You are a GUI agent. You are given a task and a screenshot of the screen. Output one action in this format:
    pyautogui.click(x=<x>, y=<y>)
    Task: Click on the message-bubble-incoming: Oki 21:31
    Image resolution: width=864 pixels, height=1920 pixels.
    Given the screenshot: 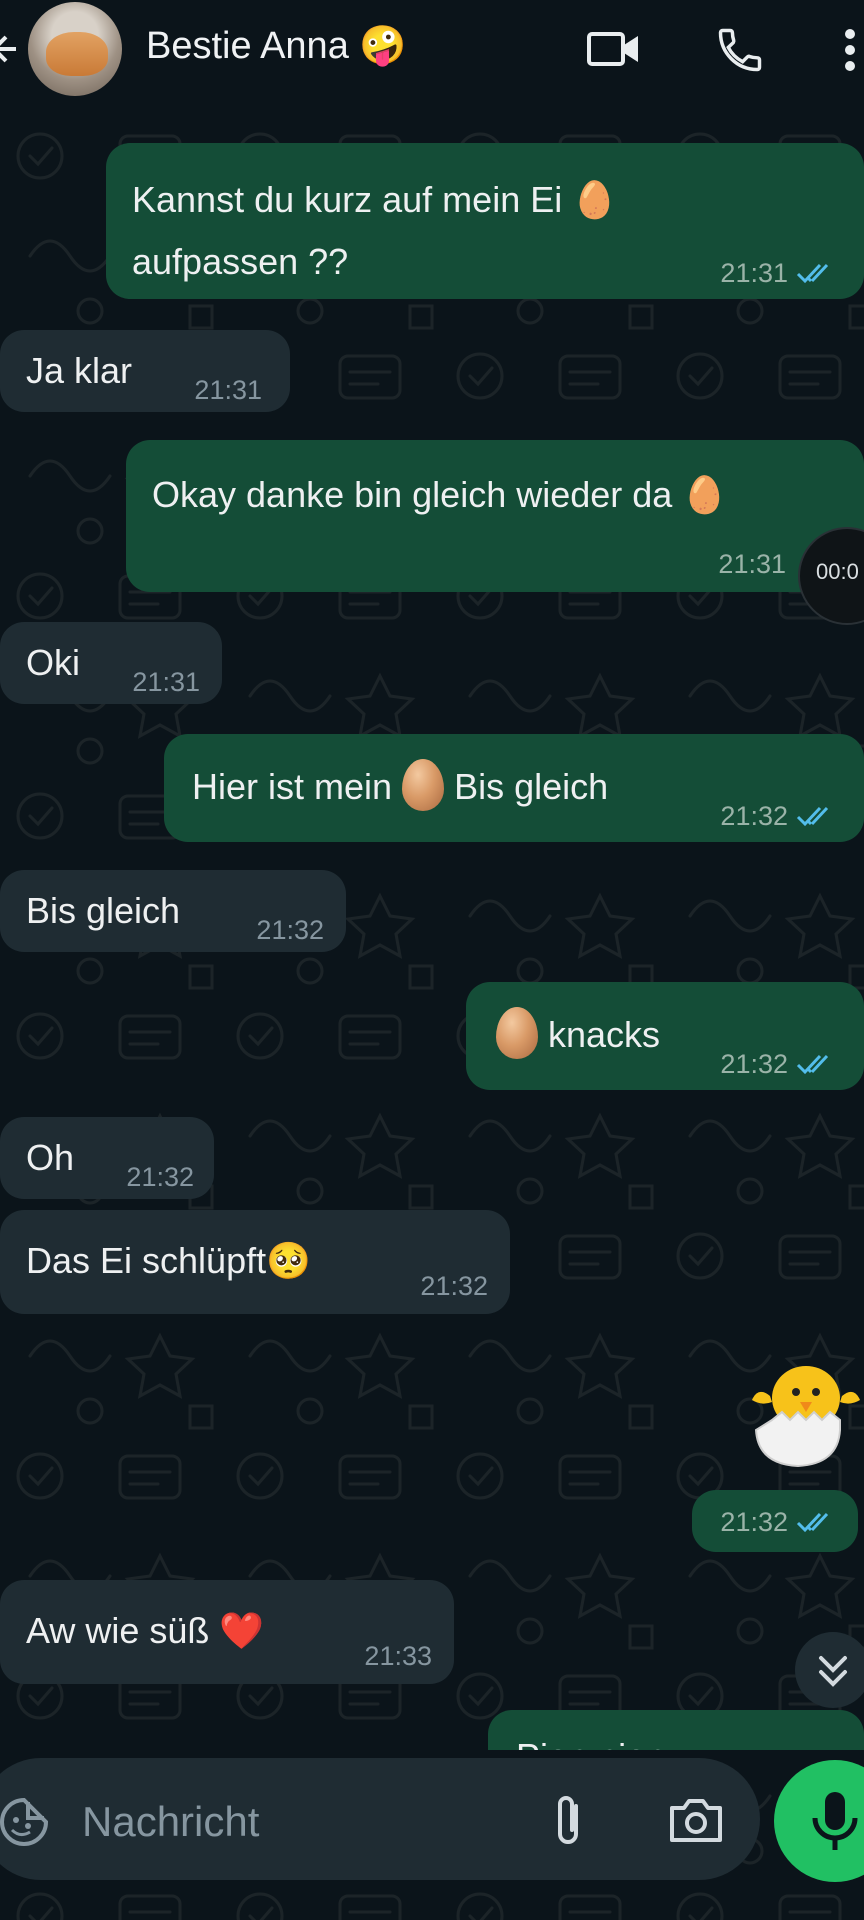 What is the action you would take?
    pyautogui.click(x=111, y=663)
    